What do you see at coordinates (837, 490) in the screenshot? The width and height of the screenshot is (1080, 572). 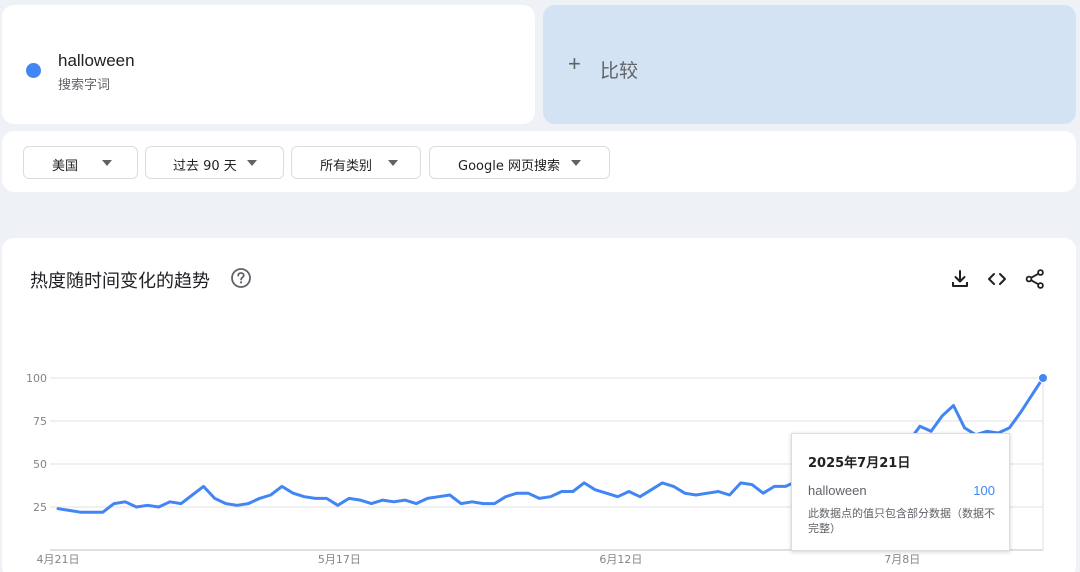 I see `tooltip-term: halloween` at bounding box center [837, 490].